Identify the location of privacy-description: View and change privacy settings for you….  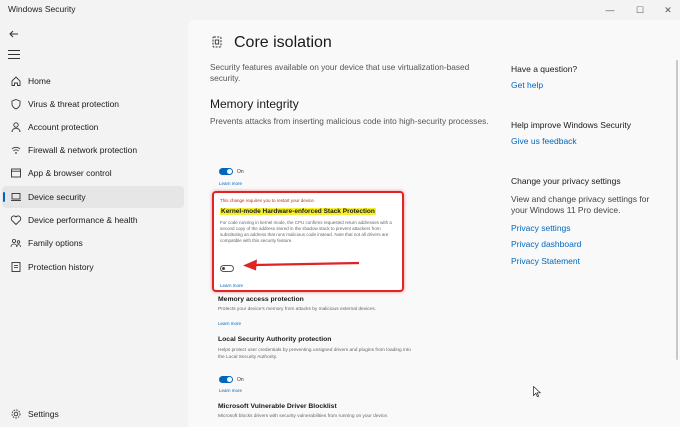
(580, 204).